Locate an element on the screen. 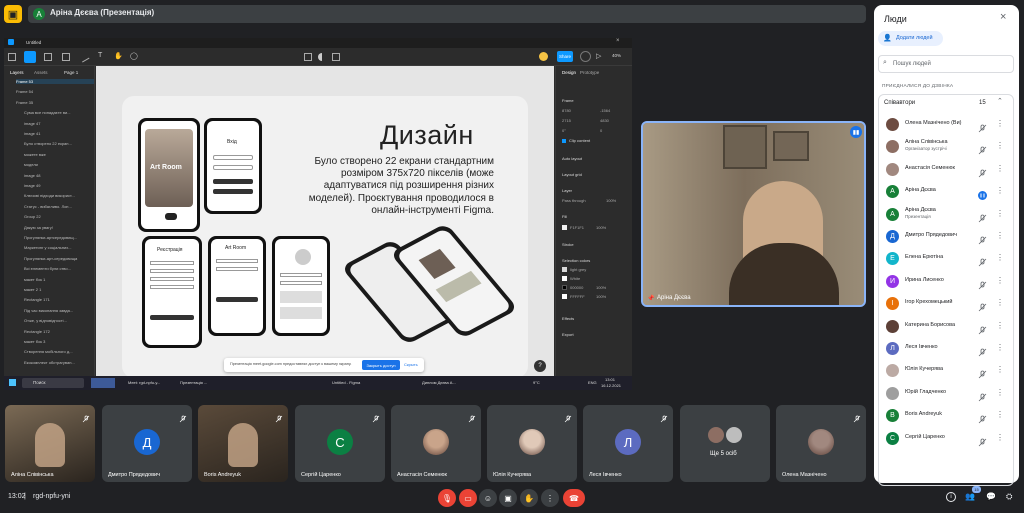 Image resolution: width=1024 pixels, height=513 pixels. participant-row: Катерина Борисова ⋮ is located at coordinates (946, 327).